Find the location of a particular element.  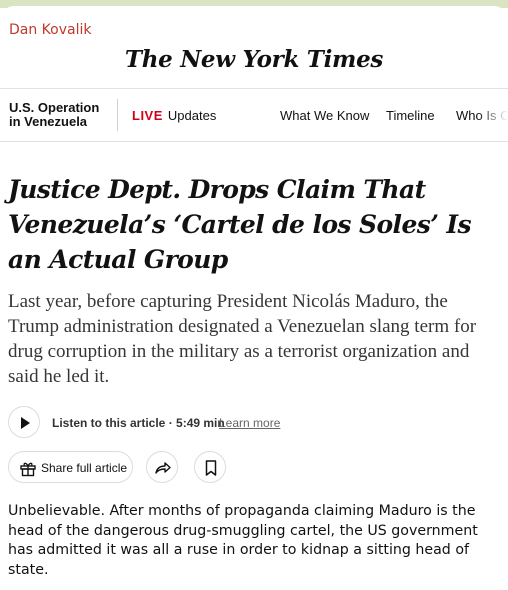

save-bookmark-button is located at coordinates (210, 467).